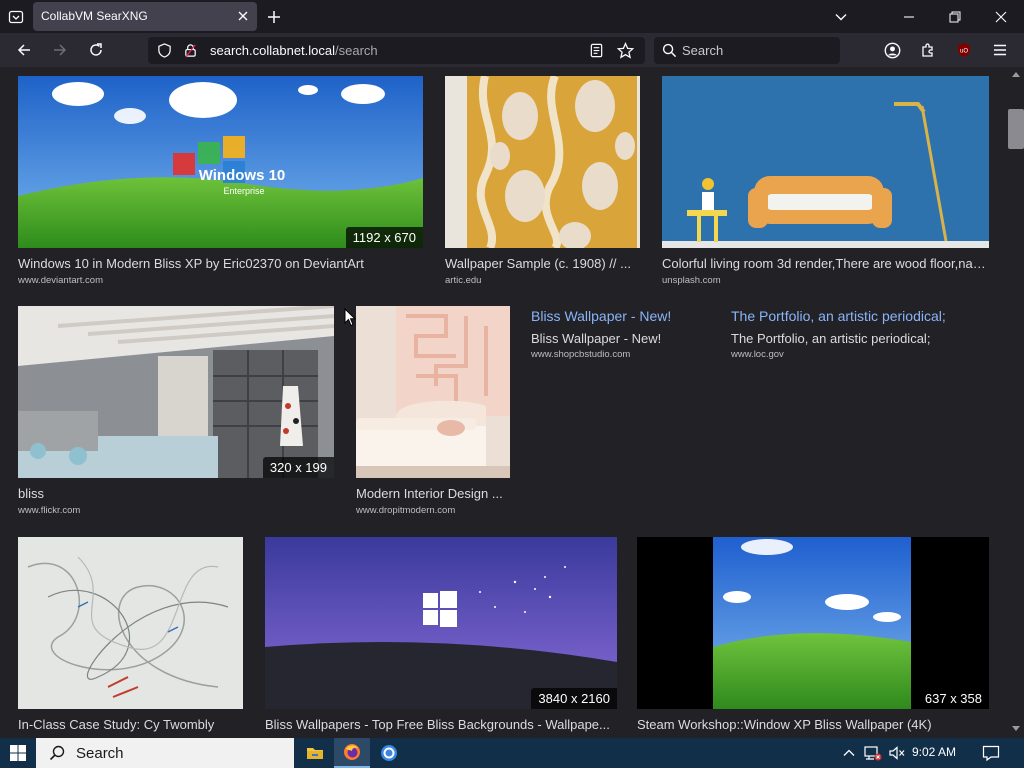  I want to click on url-bar: search.collabnet.local/search, so click(396, 50).